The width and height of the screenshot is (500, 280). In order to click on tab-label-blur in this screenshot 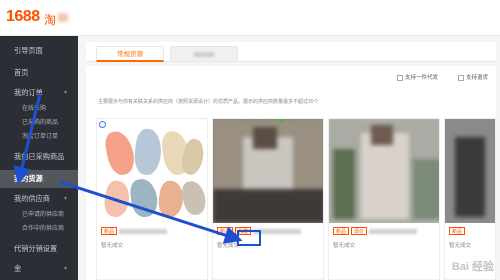, I will do `click(204, 54)`.